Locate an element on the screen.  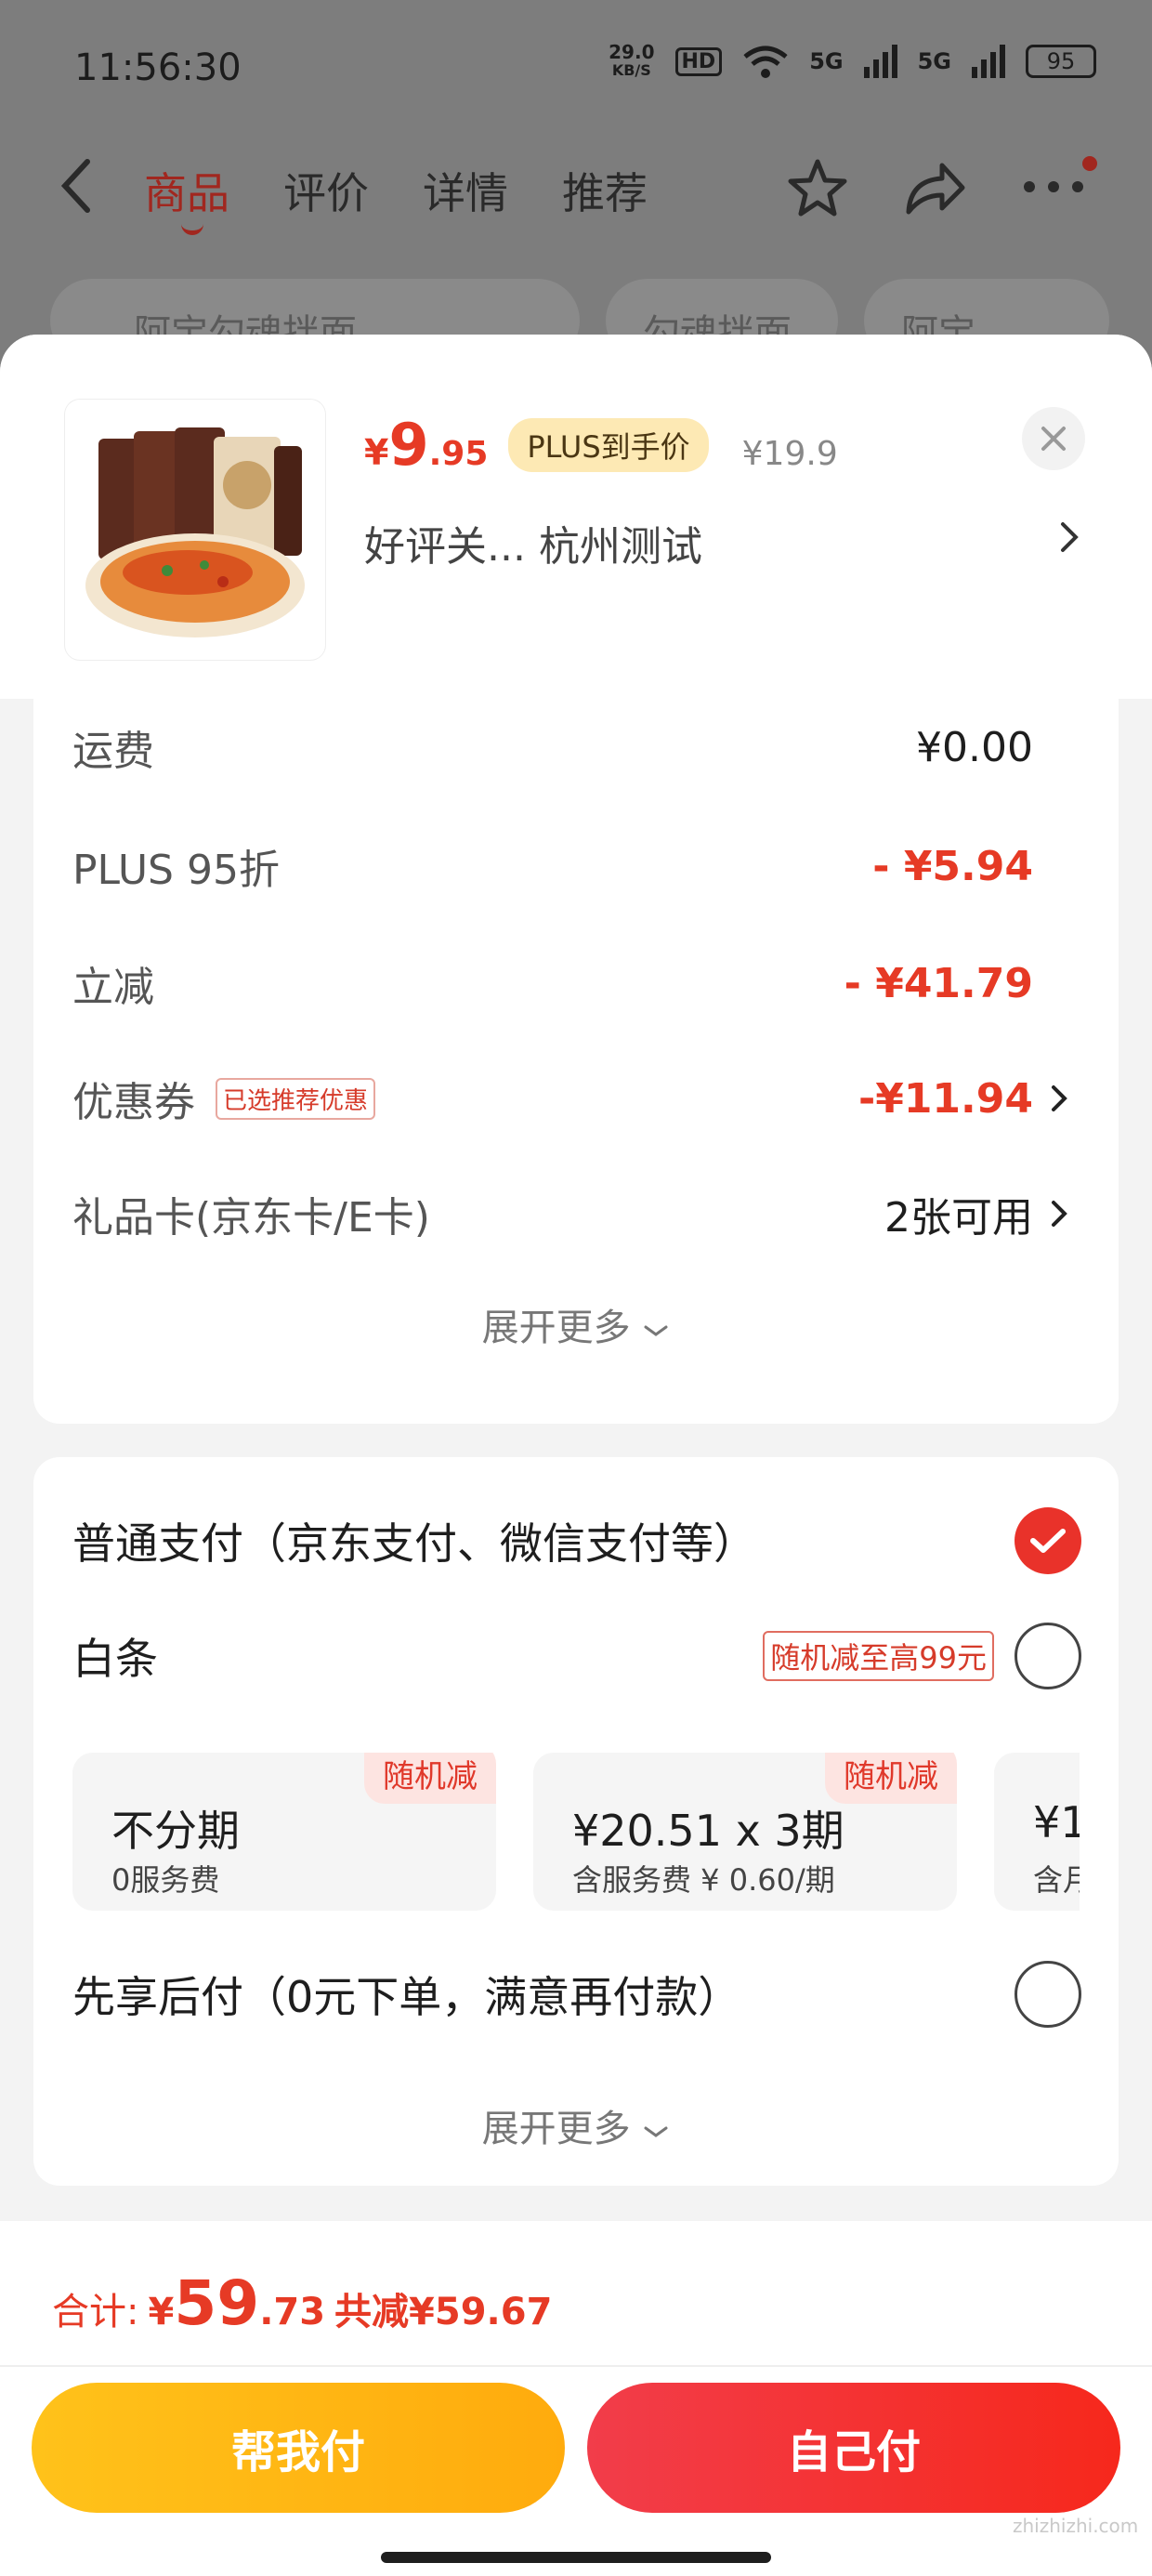
star-icon is located at coordinates (817, 187).